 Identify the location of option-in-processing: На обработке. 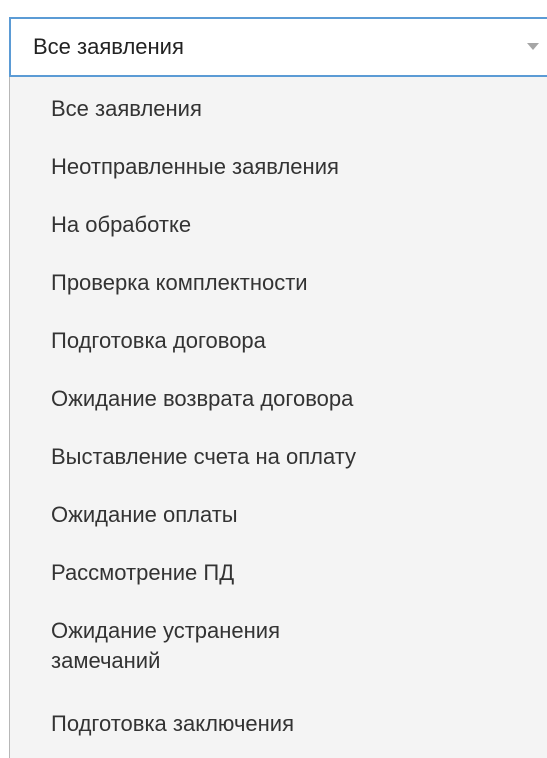
(121, 225).